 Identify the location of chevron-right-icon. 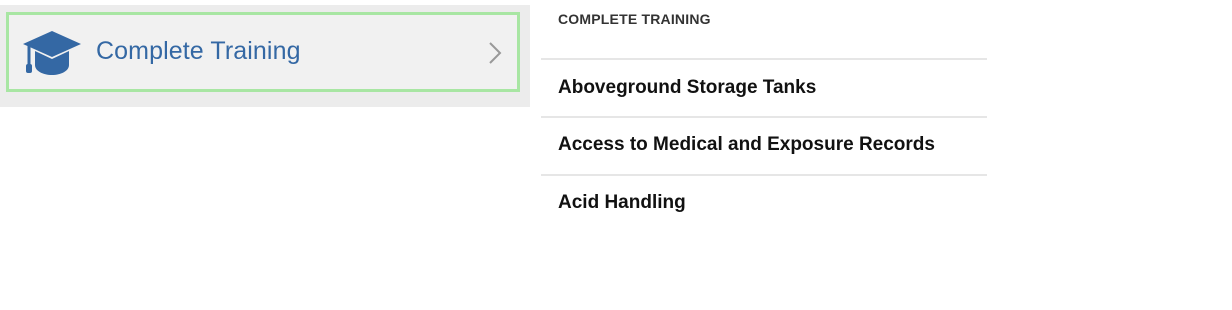
(495, 53).